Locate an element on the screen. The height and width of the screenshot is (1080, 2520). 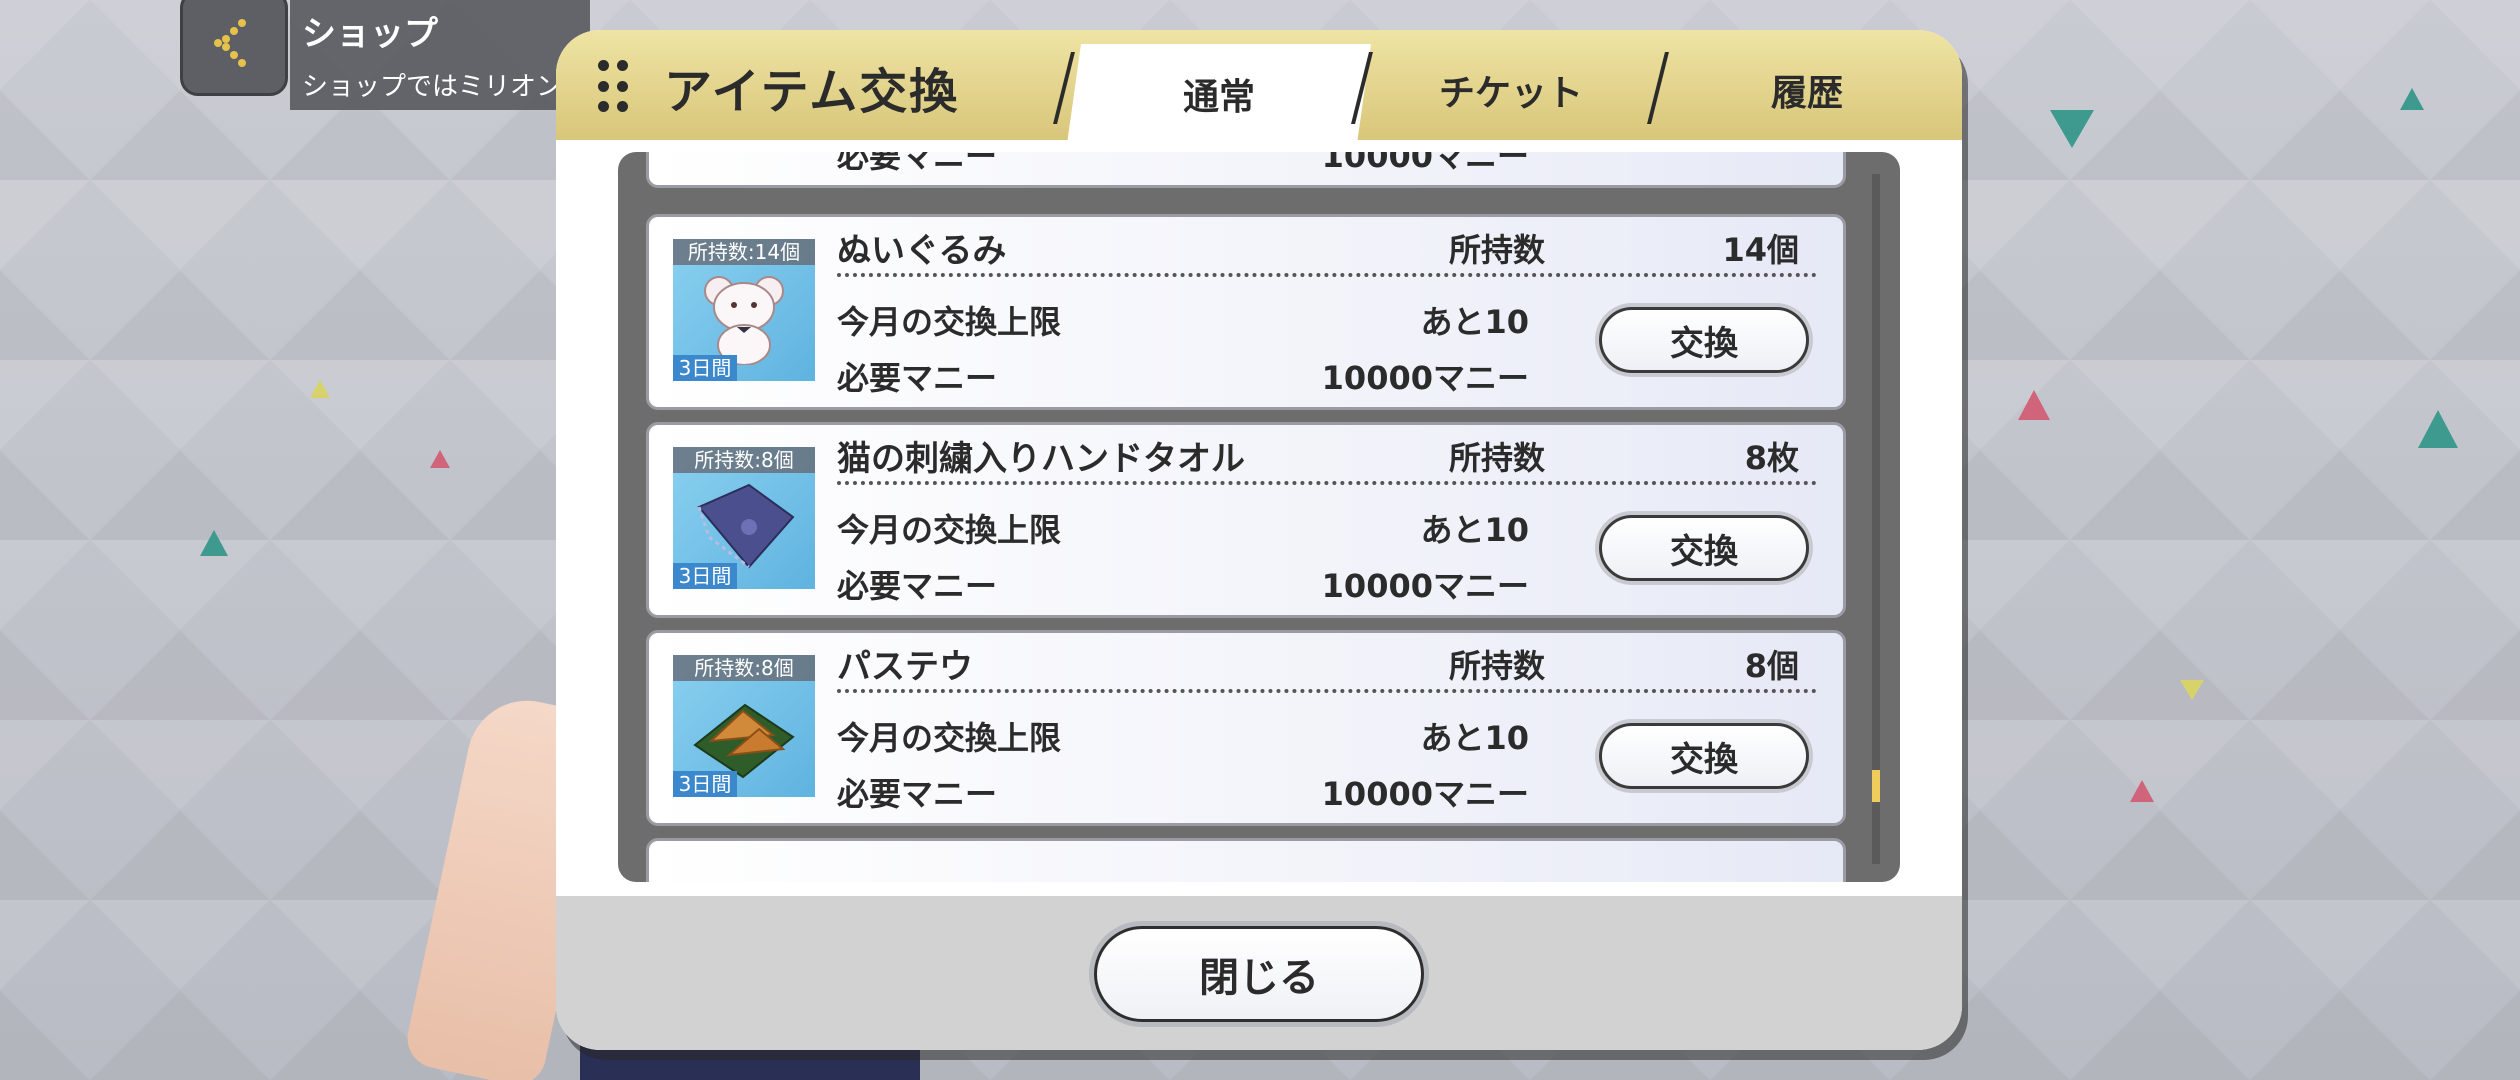
hand-towel-icon is located at coordinates (746, 526).